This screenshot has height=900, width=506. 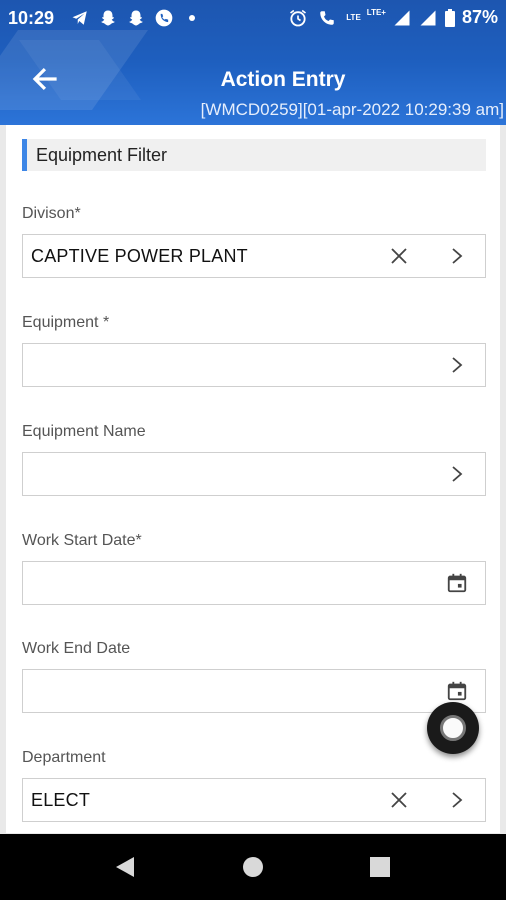 I want to click on department-select-button, so click(x=457, y=800).